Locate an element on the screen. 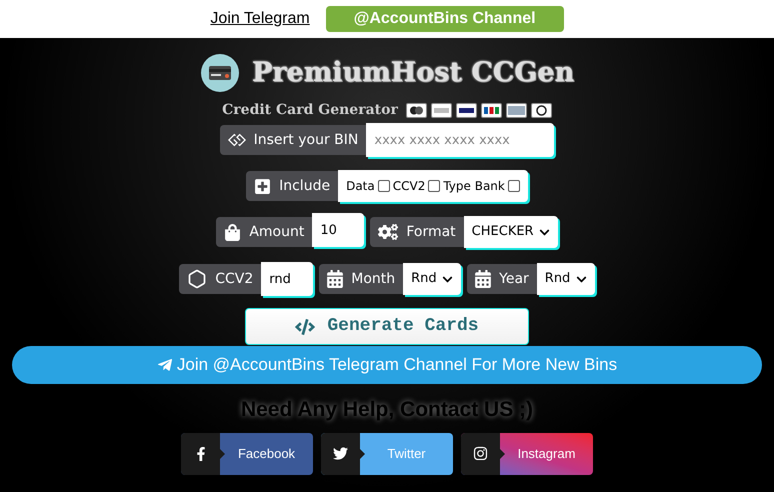 Image resolution: width=774 pixels, height=492 pixels. option-label: CCV2 is located at coordinates (409, 186).